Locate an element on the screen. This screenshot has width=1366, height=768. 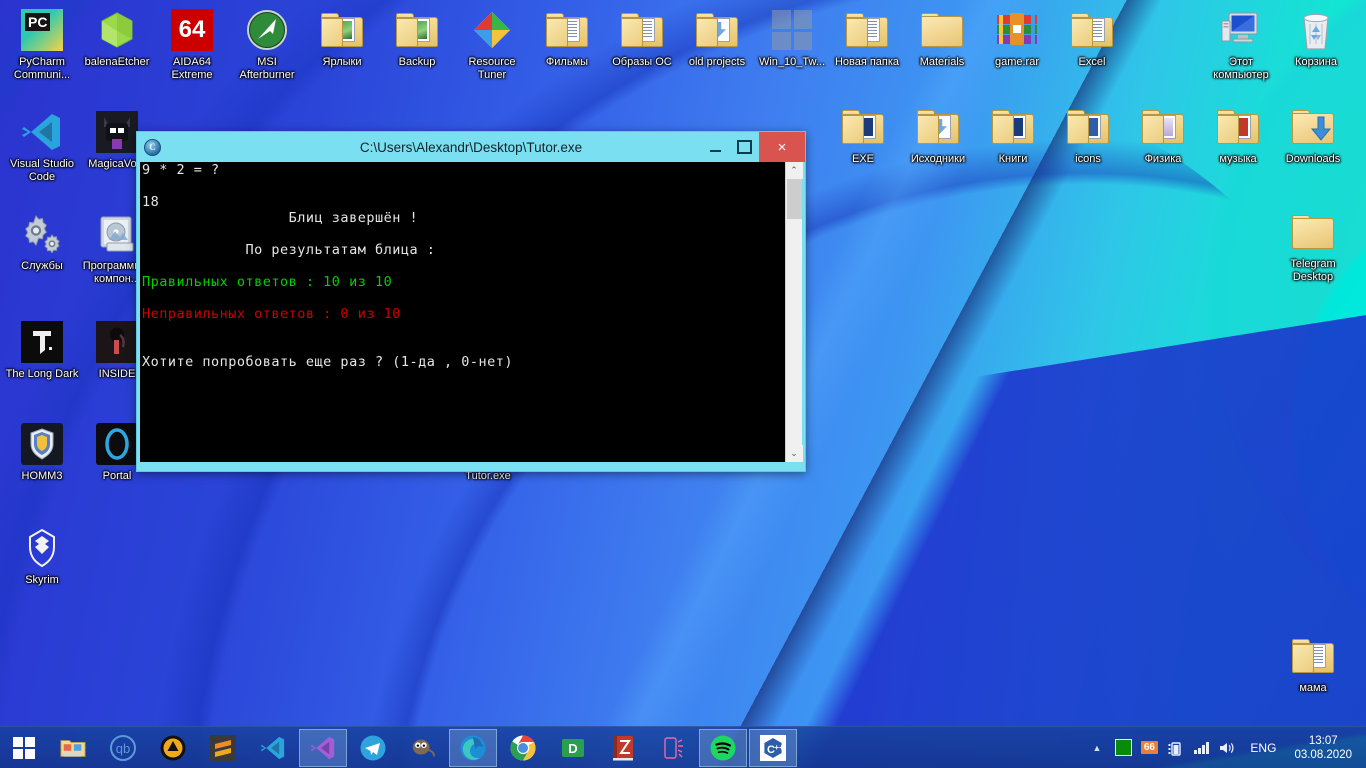
cpp-app-icon is located at coordinates (152, 147).